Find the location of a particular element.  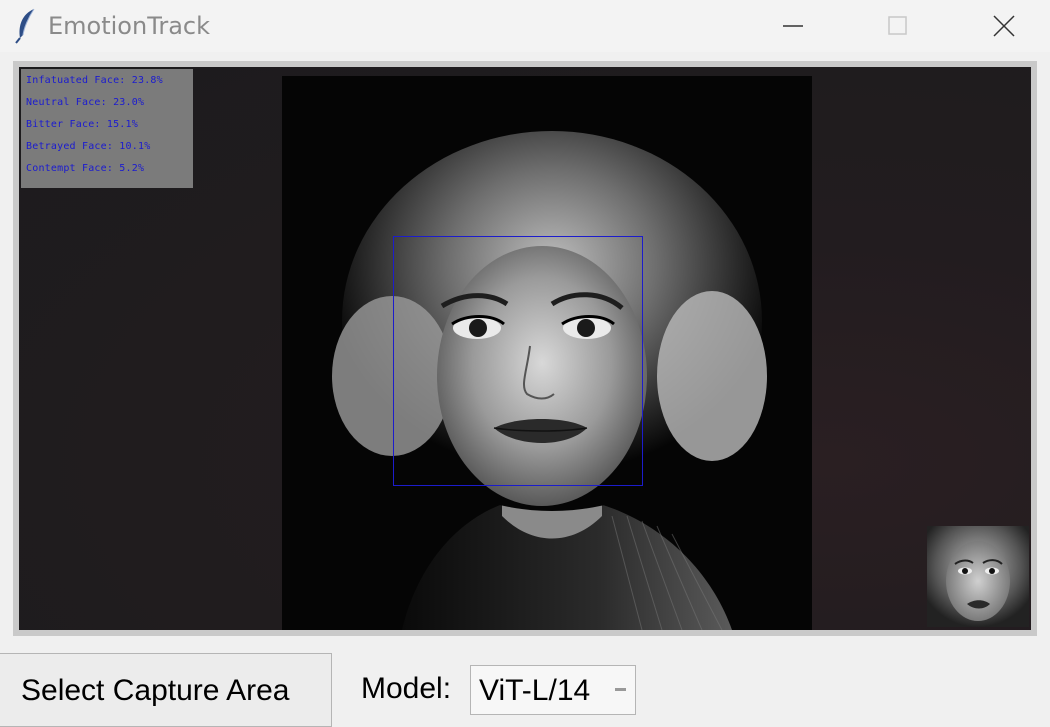

close-button is located at coordinates (1004, 26).